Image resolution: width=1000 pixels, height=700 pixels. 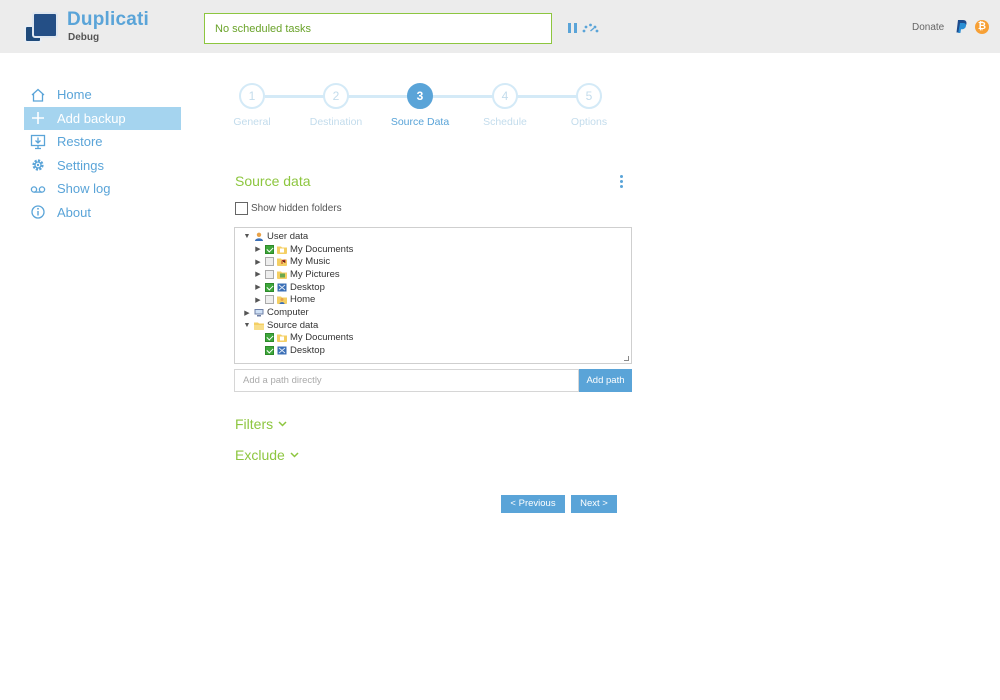 I want to click on tree-node: ▶ My Music, so click(x=292, y=261).